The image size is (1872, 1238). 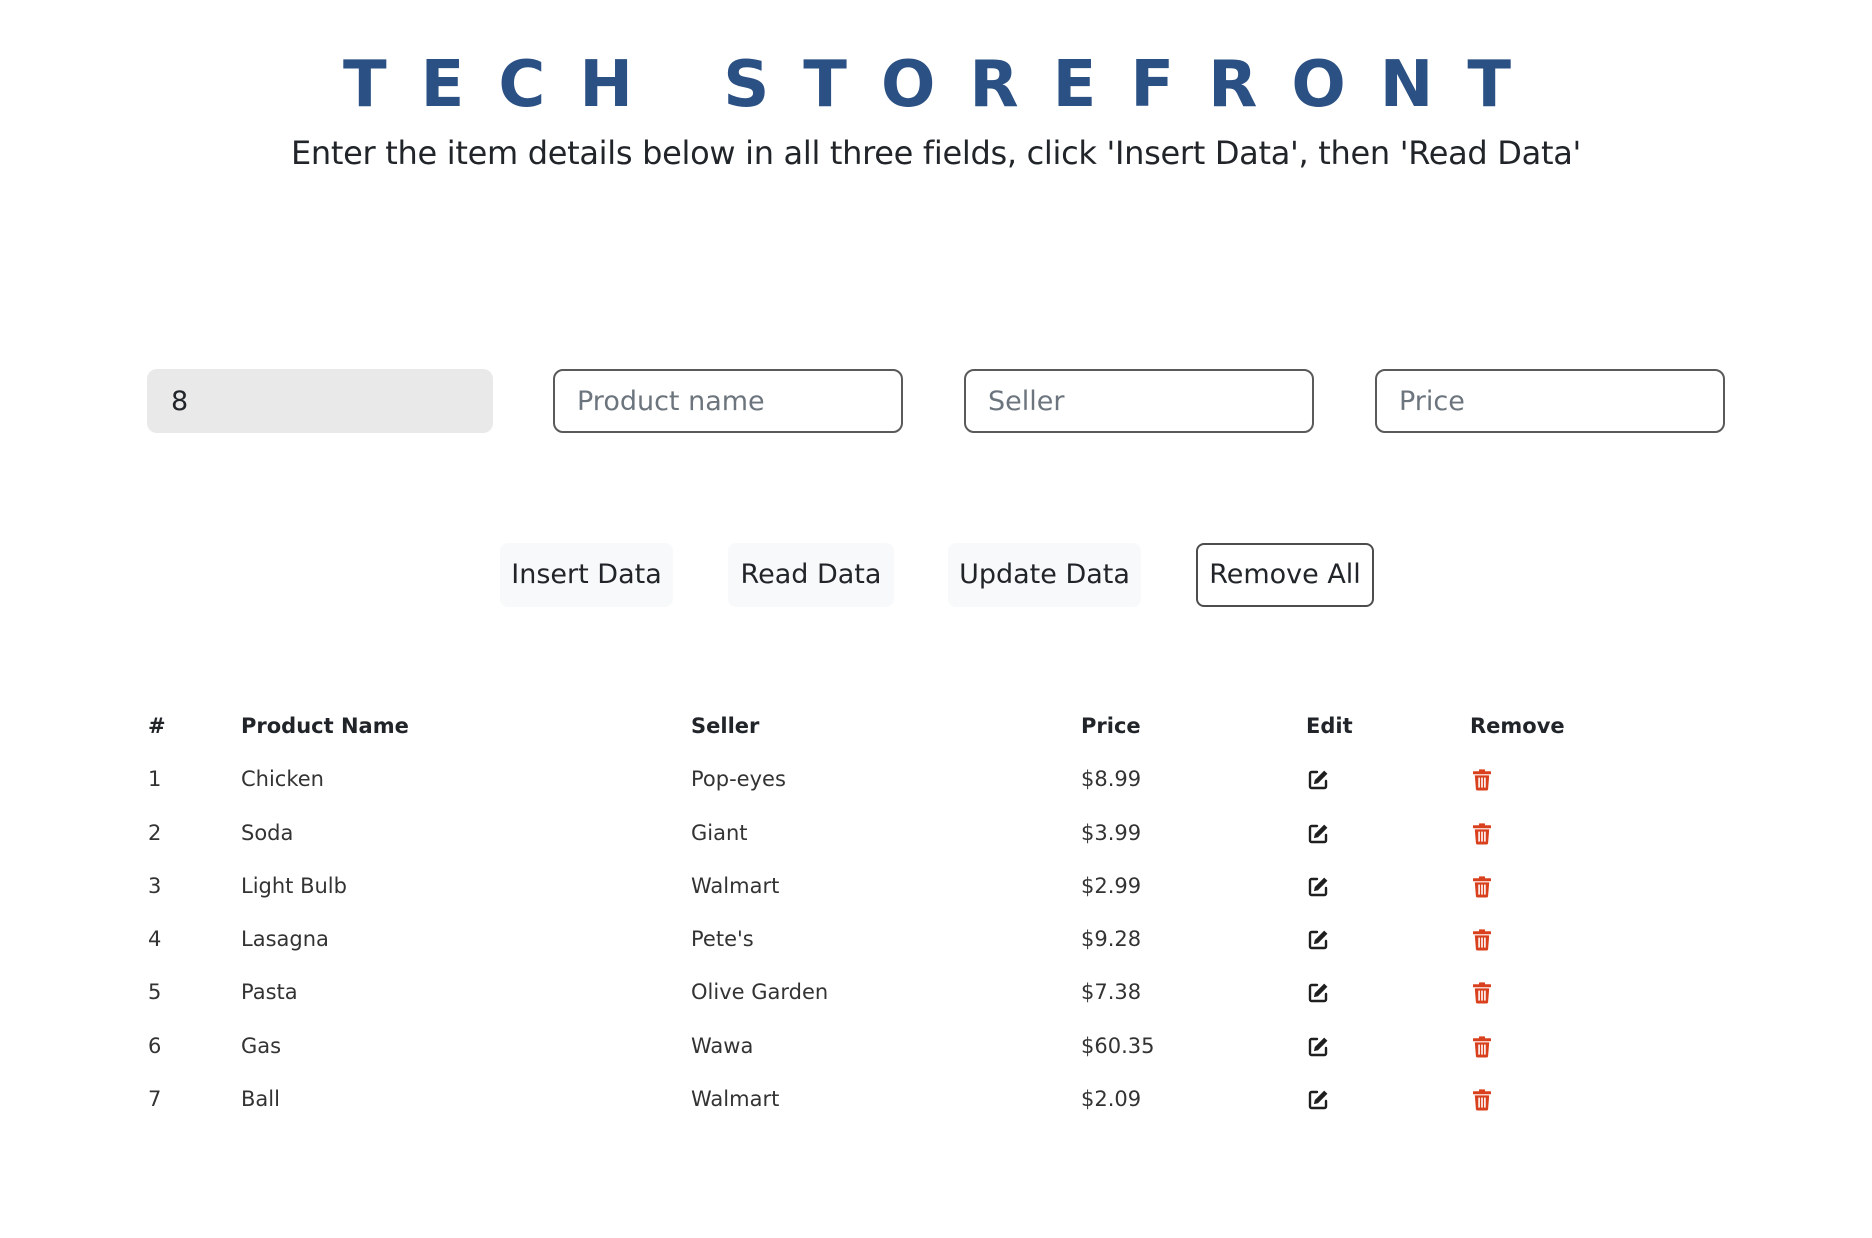 I want to click on row-number: 2, so click(x=155, y=832).